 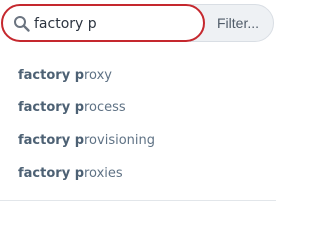 What do you see at coordinates (22, 24) in the screenshot?
I see `search-icon` at bounding box center [22, 24].